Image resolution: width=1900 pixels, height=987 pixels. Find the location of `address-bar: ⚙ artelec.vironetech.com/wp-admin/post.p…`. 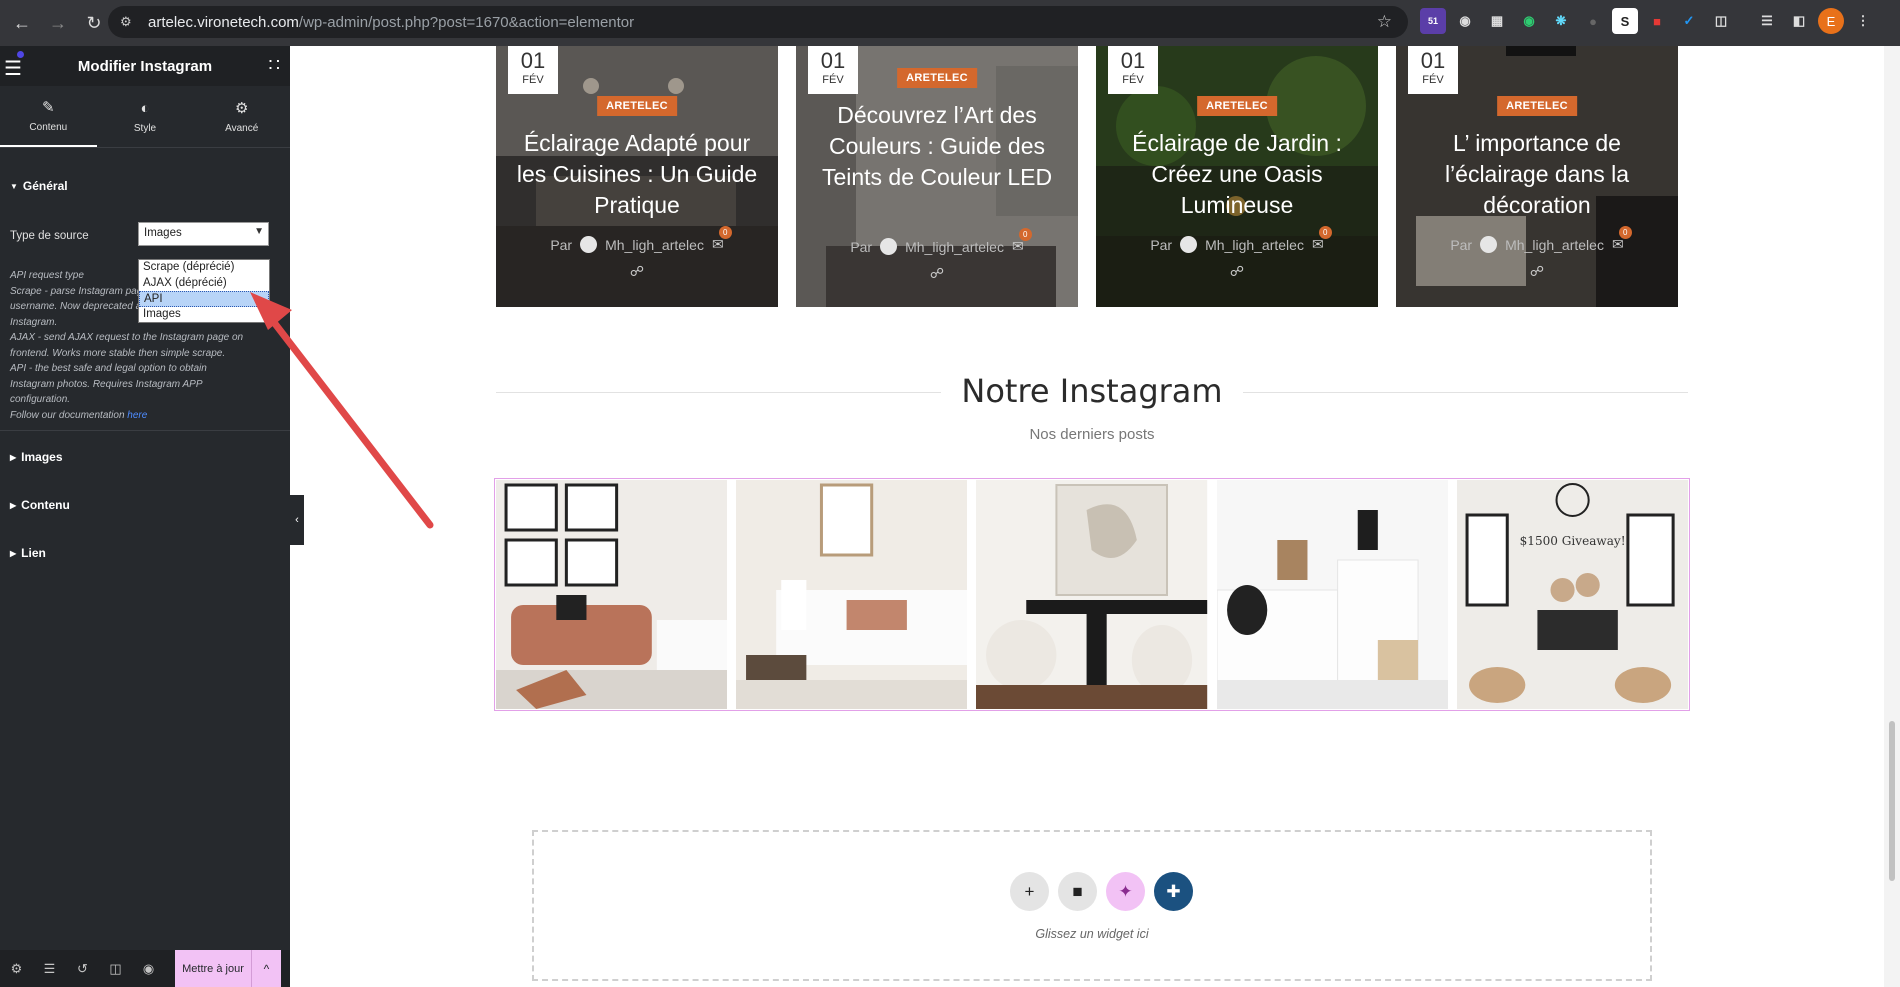

address-bar: ⚙ artelec.vironetech.com/wp-admin/post.p… is located at coordinates (758, 22).